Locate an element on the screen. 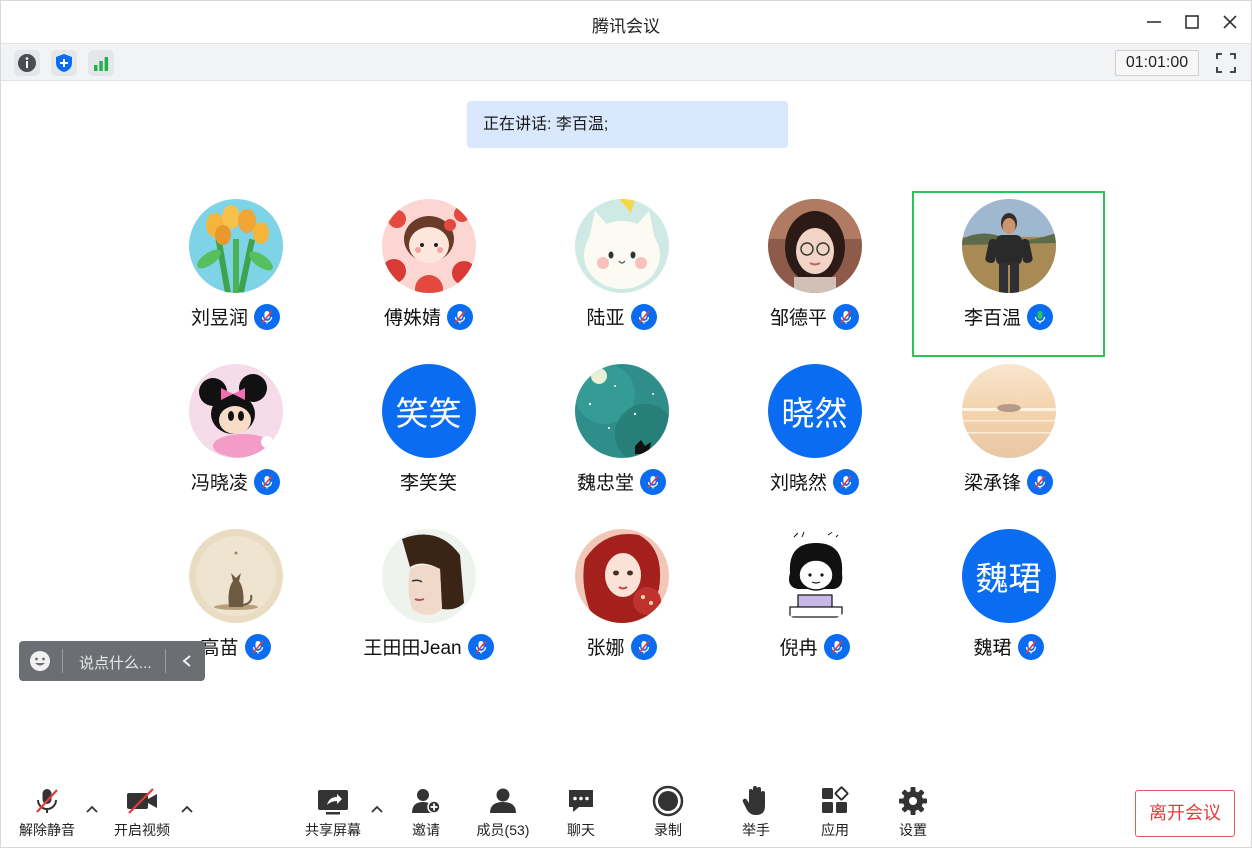 This screenshot has height=848, width=1252. chat-label: 聊天 is located at coordinates (581, 830).